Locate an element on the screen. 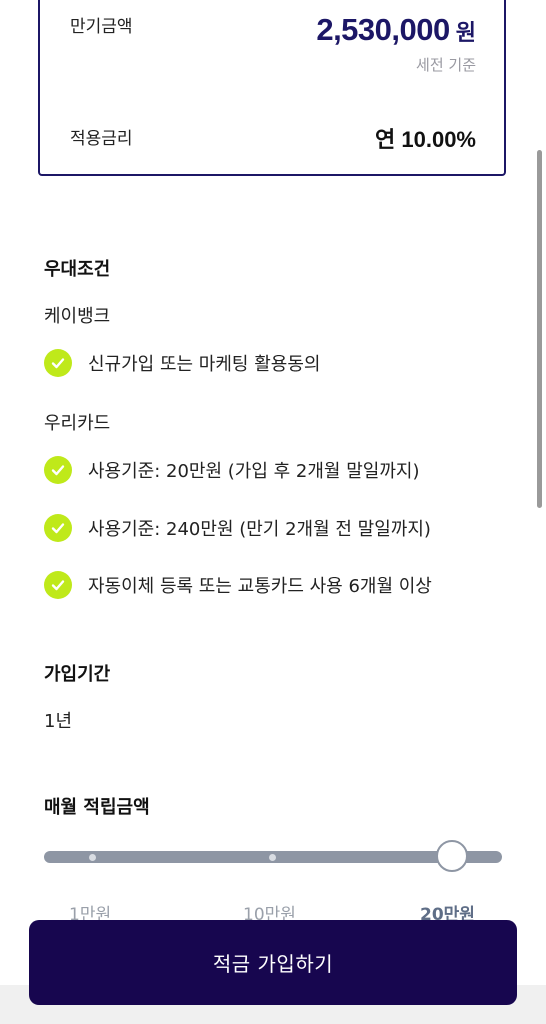 The height and width of the screenshot is (1024, 546). scrollbar is located at coordinates (539, 329).